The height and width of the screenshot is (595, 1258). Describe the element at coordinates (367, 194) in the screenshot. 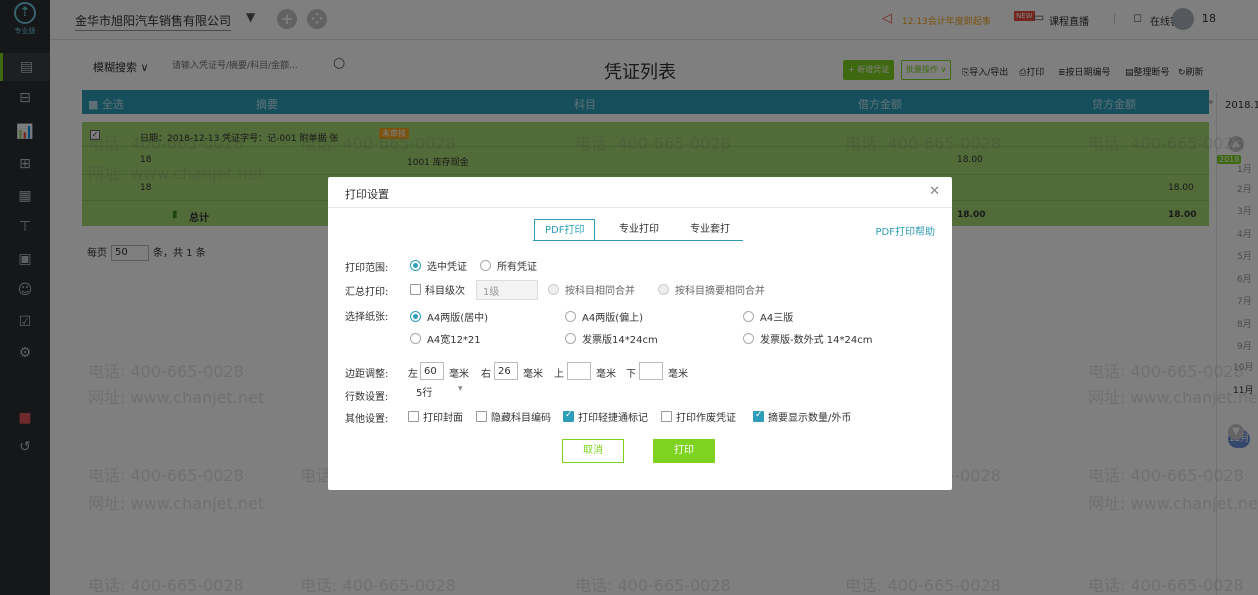

I see `dialog-title: 打印设置` at that location.